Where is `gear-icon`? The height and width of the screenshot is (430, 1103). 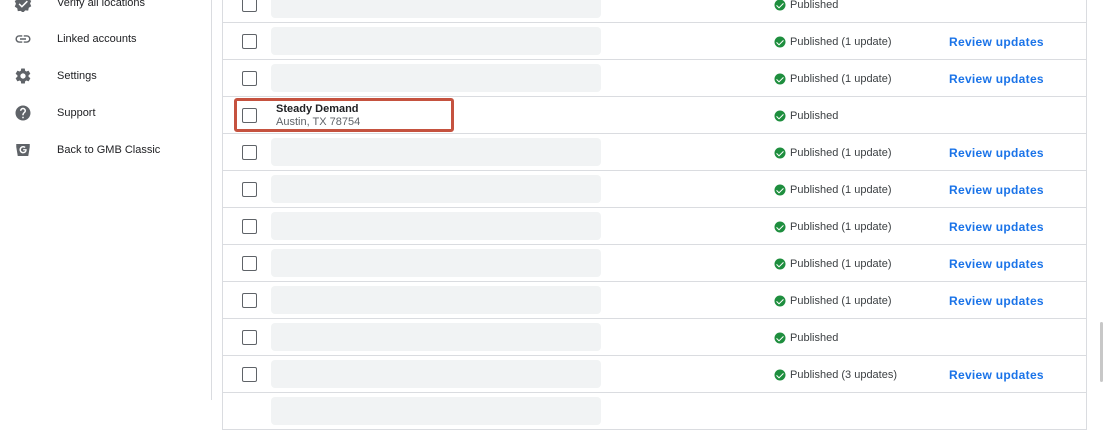
gear-icon is located at coordinates (23, 76).